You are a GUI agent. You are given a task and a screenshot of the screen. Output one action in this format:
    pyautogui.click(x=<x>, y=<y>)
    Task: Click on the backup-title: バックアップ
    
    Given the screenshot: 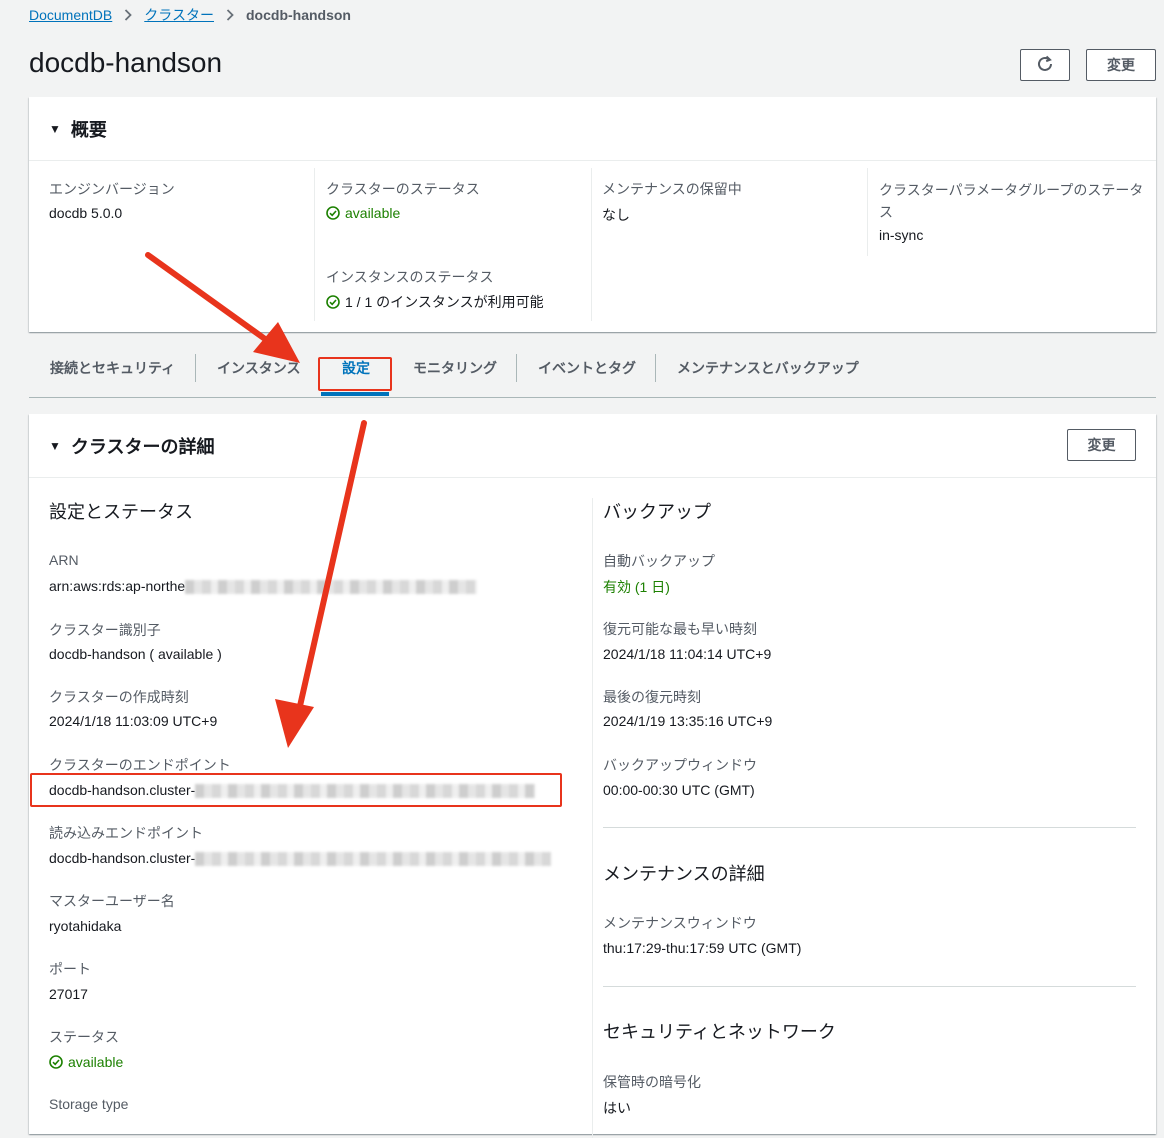 What is the action you would take?
    pyautogui.click(x=657, y=512)
    